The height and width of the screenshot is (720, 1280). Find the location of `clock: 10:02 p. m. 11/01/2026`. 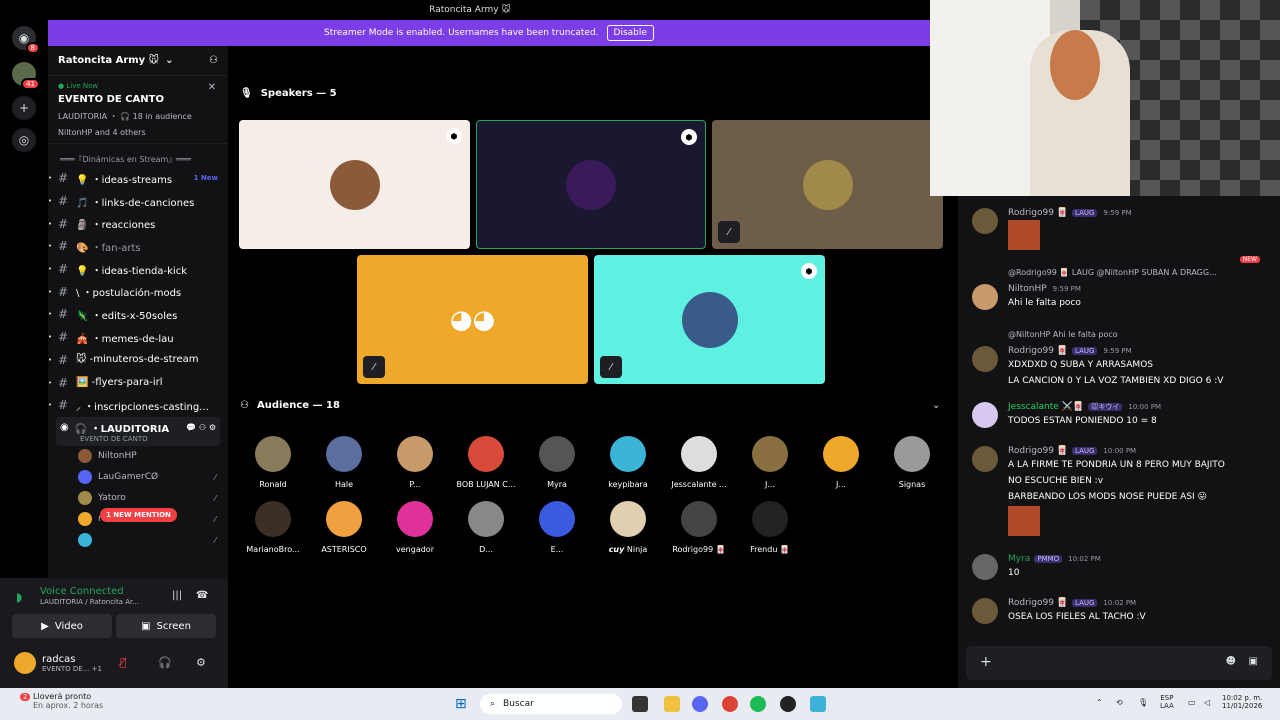

clock: 10:02 p. m. 11/01/2026 is located at coordinates (1242, 702).